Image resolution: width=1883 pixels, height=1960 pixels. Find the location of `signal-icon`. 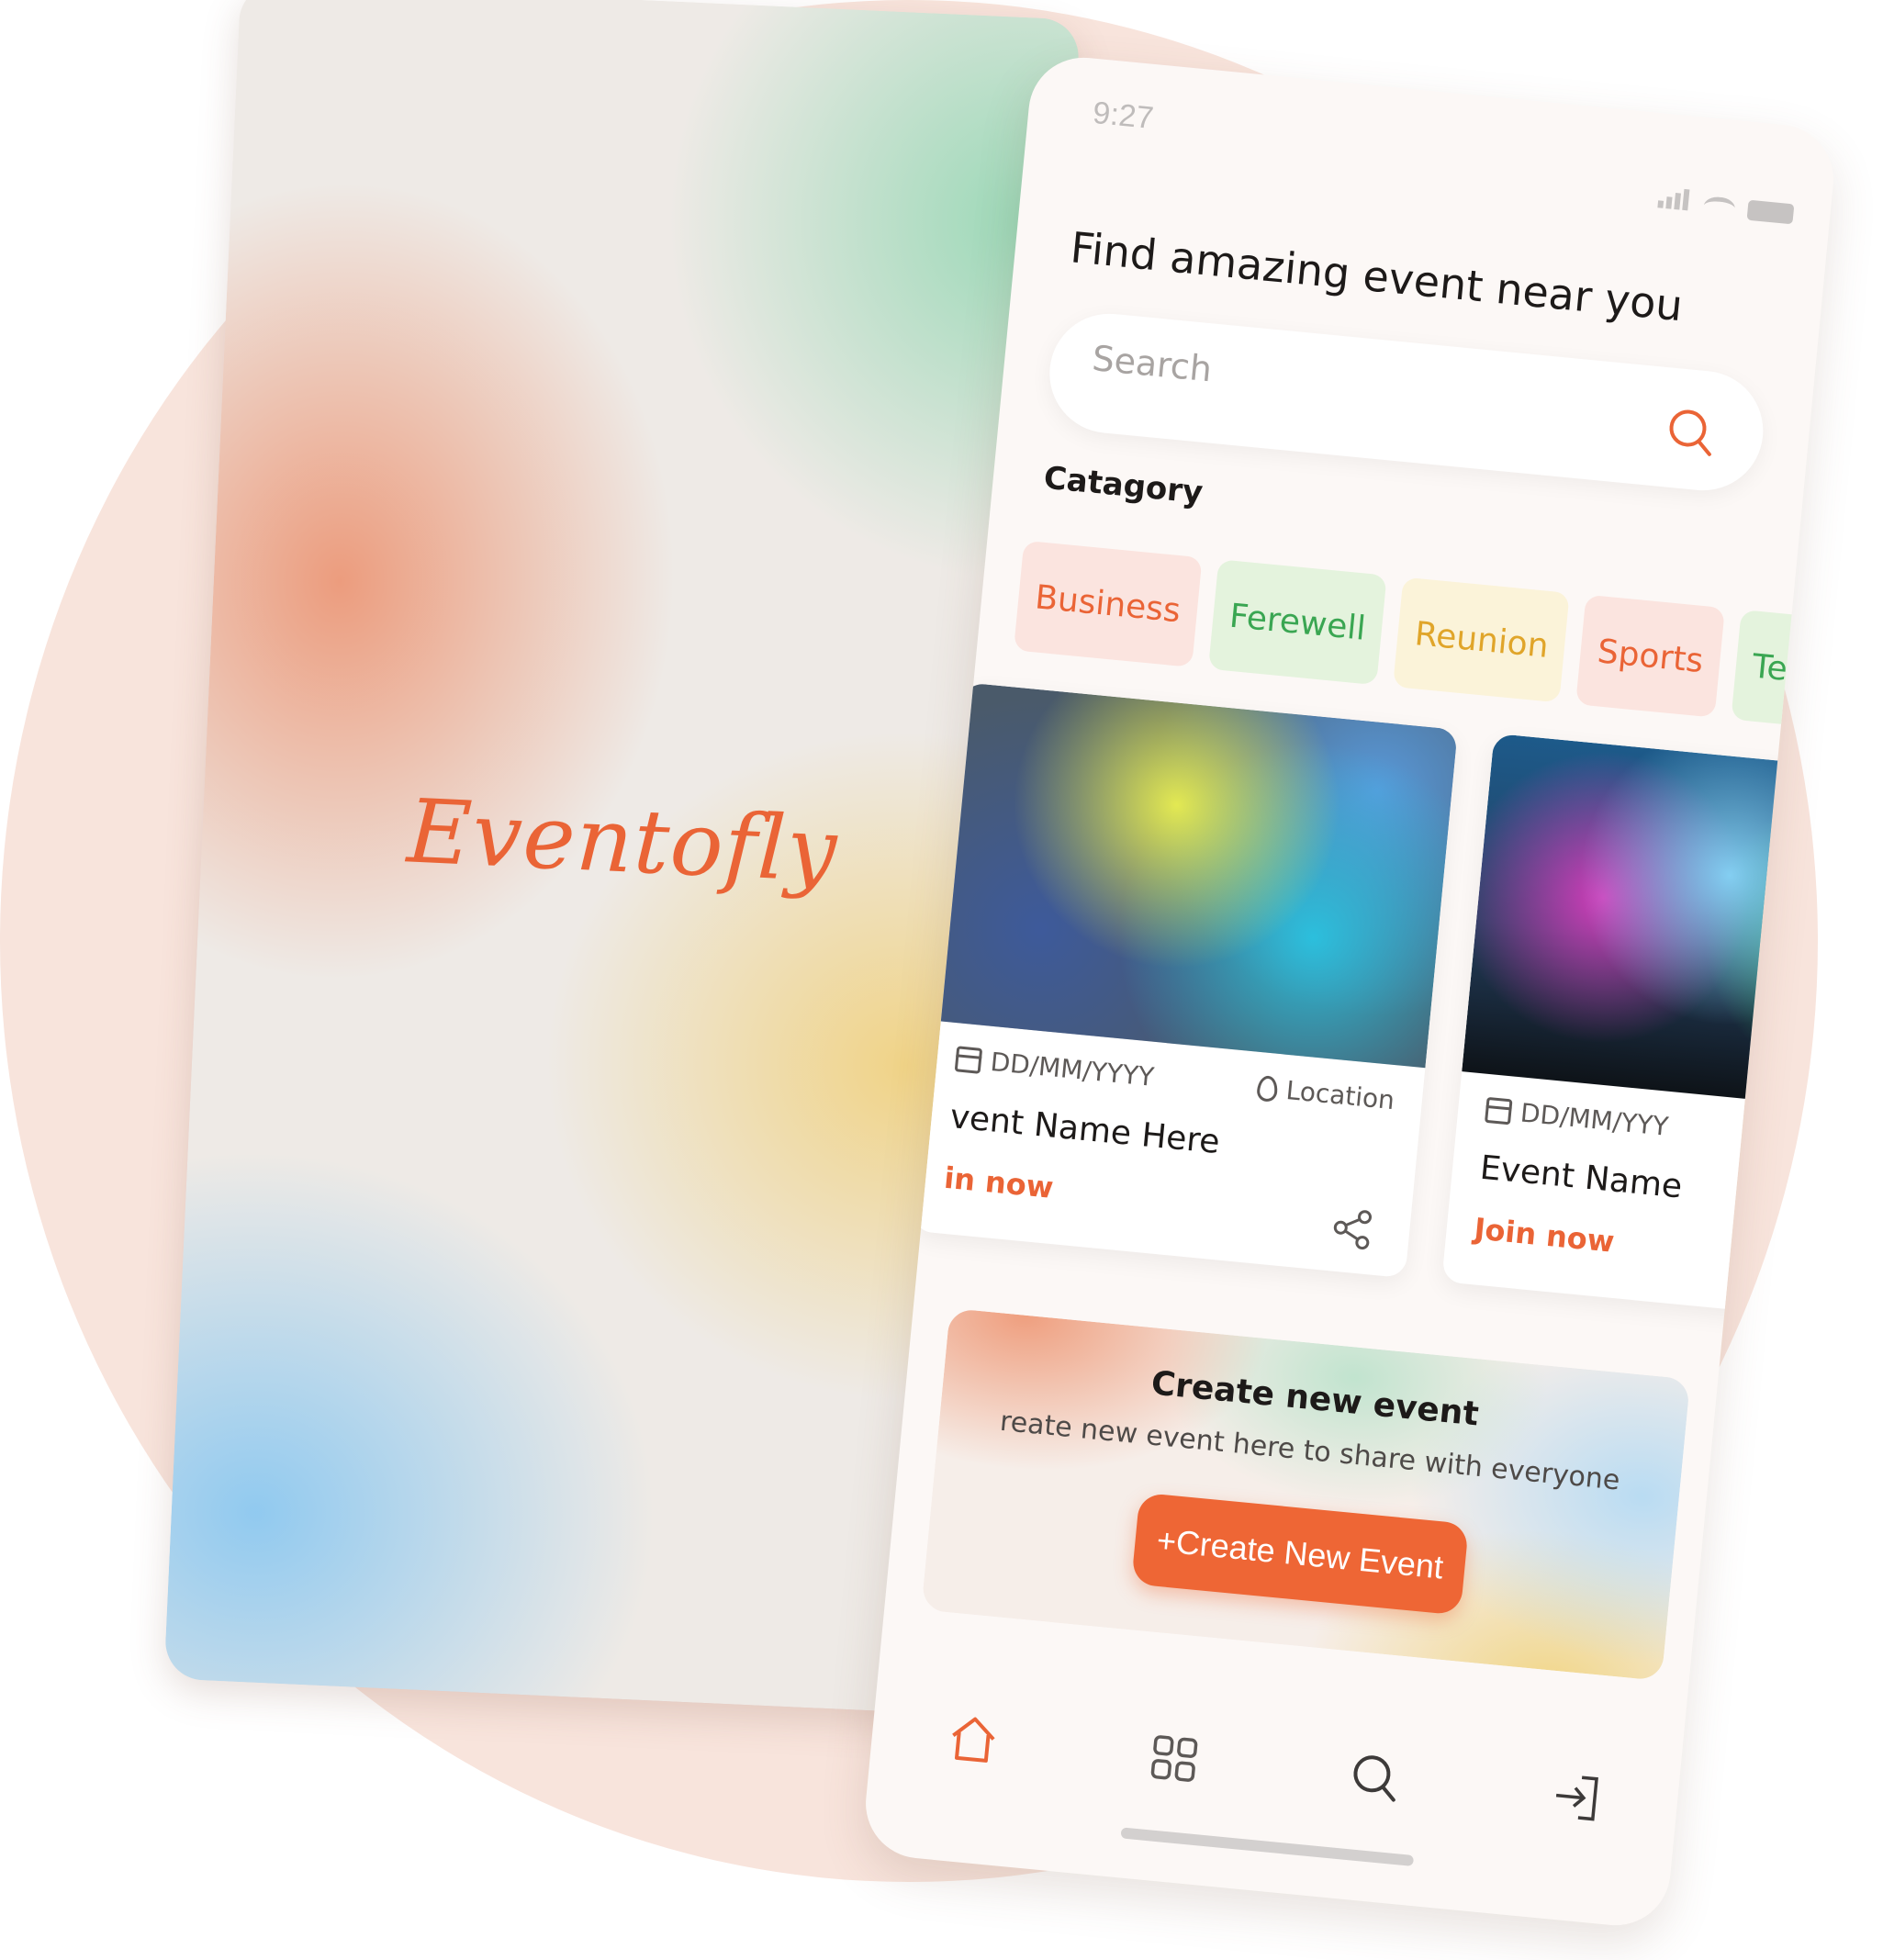

signal-icon is located at coordinates (1674, 200).